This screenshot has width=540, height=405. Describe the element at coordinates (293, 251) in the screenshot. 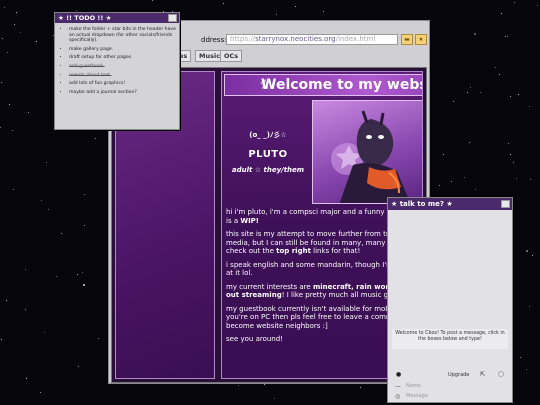

I see `bio-bold-text: top right` at that location.